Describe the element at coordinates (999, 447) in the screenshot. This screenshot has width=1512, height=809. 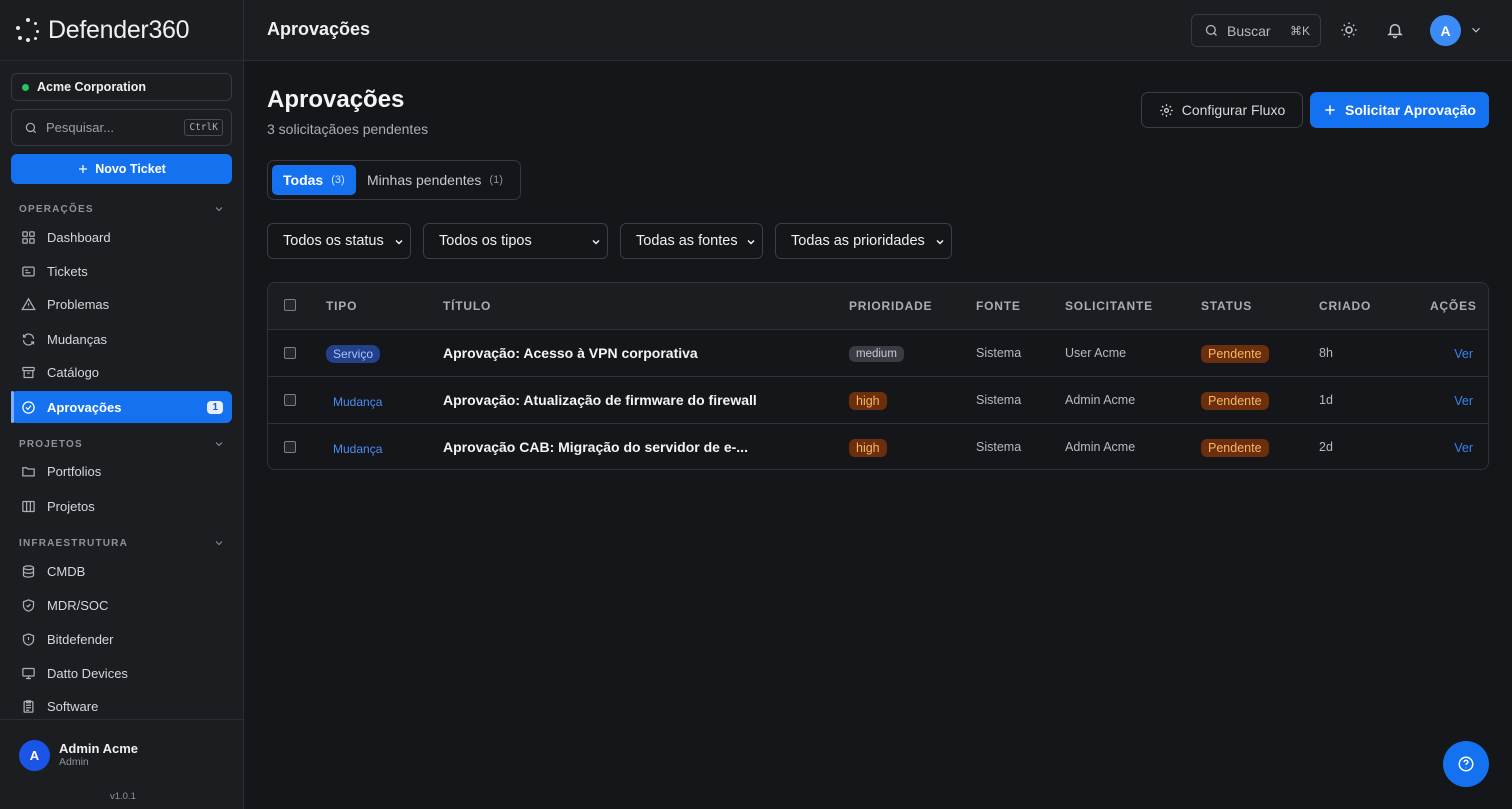
I see `source-cell: Sistema` at that location.